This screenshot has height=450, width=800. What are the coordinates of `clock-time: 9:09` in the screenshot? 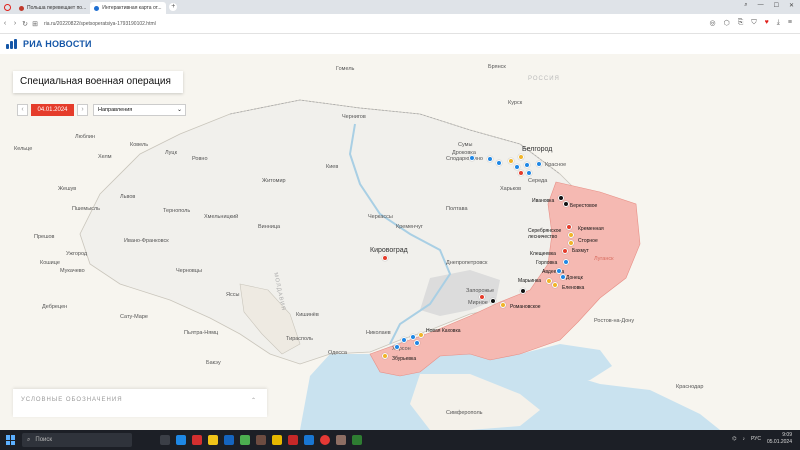 It's located at (787, 435).